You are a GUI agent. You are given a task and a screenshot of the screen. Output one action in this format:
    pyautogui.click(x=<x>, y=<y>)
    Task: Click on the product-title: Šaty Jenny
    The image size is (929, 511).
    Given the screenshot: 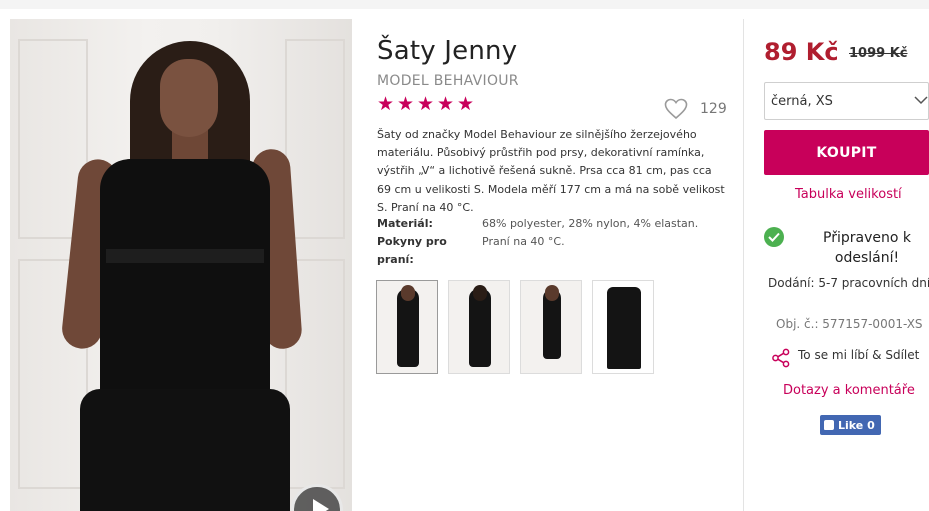 What is the action you would take?
    pyautogui.click(x=447, y=51)
    